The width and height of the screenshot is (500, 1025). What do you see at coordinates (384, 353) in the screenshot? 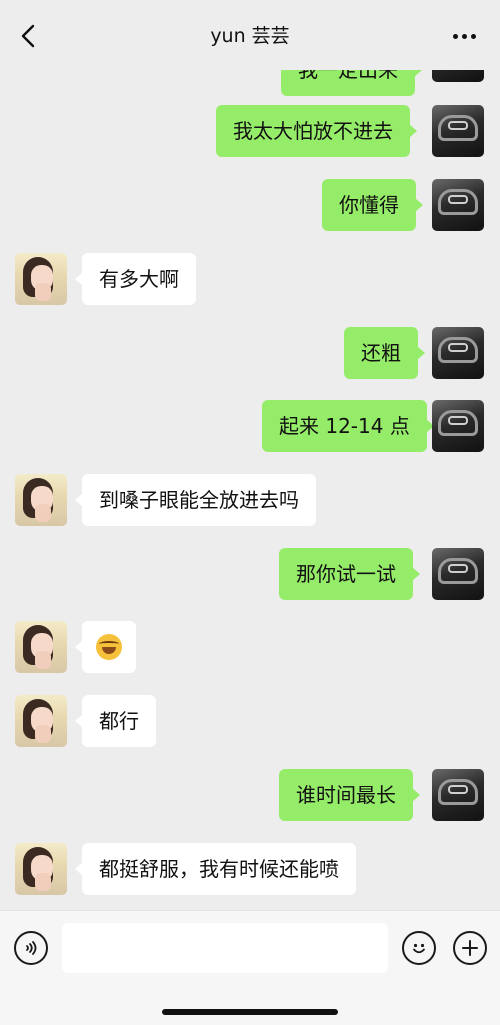
I see `message-bubble: 还粗` at bounding box center [384, 353].